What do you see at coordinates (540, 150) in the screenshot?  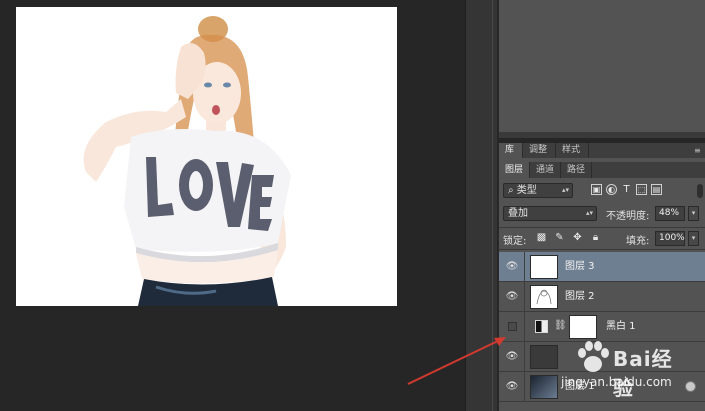 I see `tab-adjustments: 调整` at bounding box center [540, 150].